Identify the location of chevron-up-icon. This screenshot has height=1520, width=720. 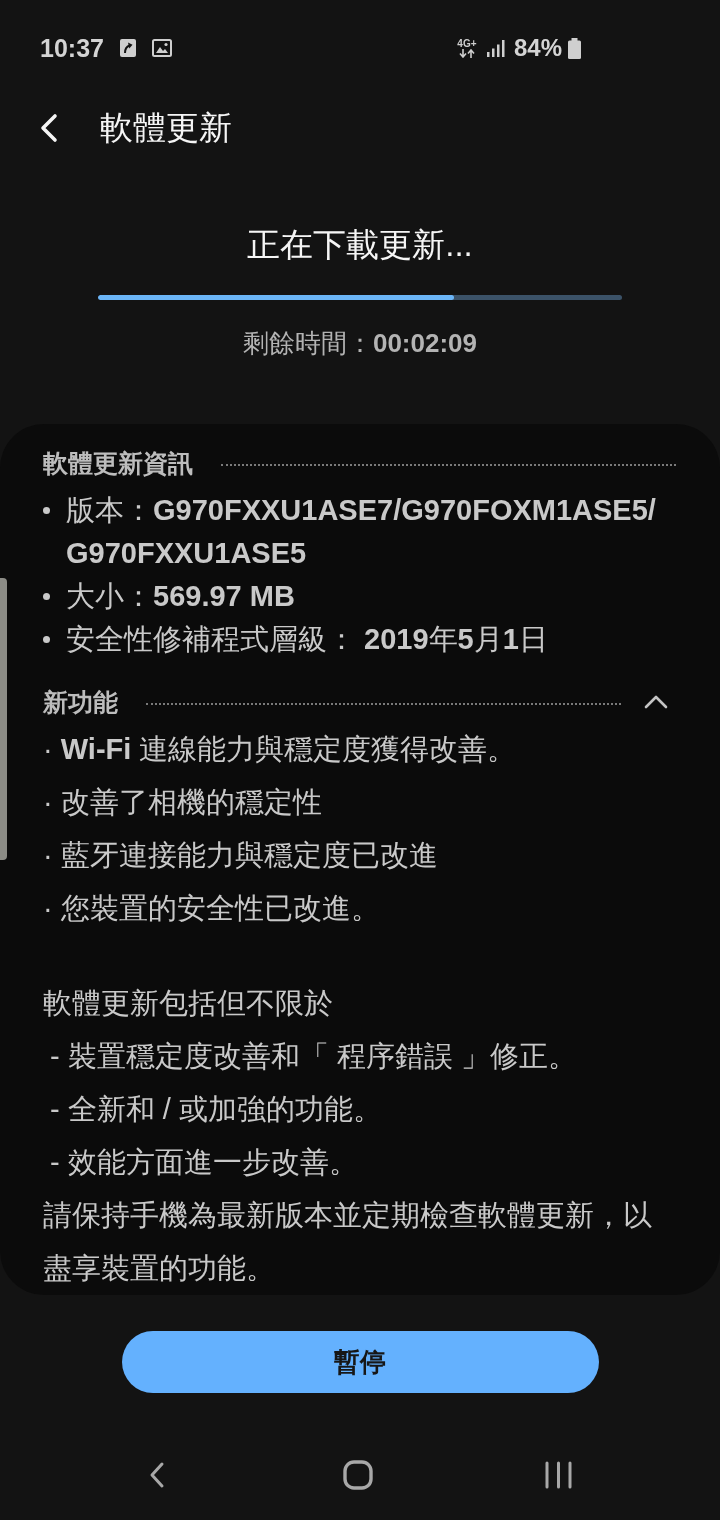
(656, 702).